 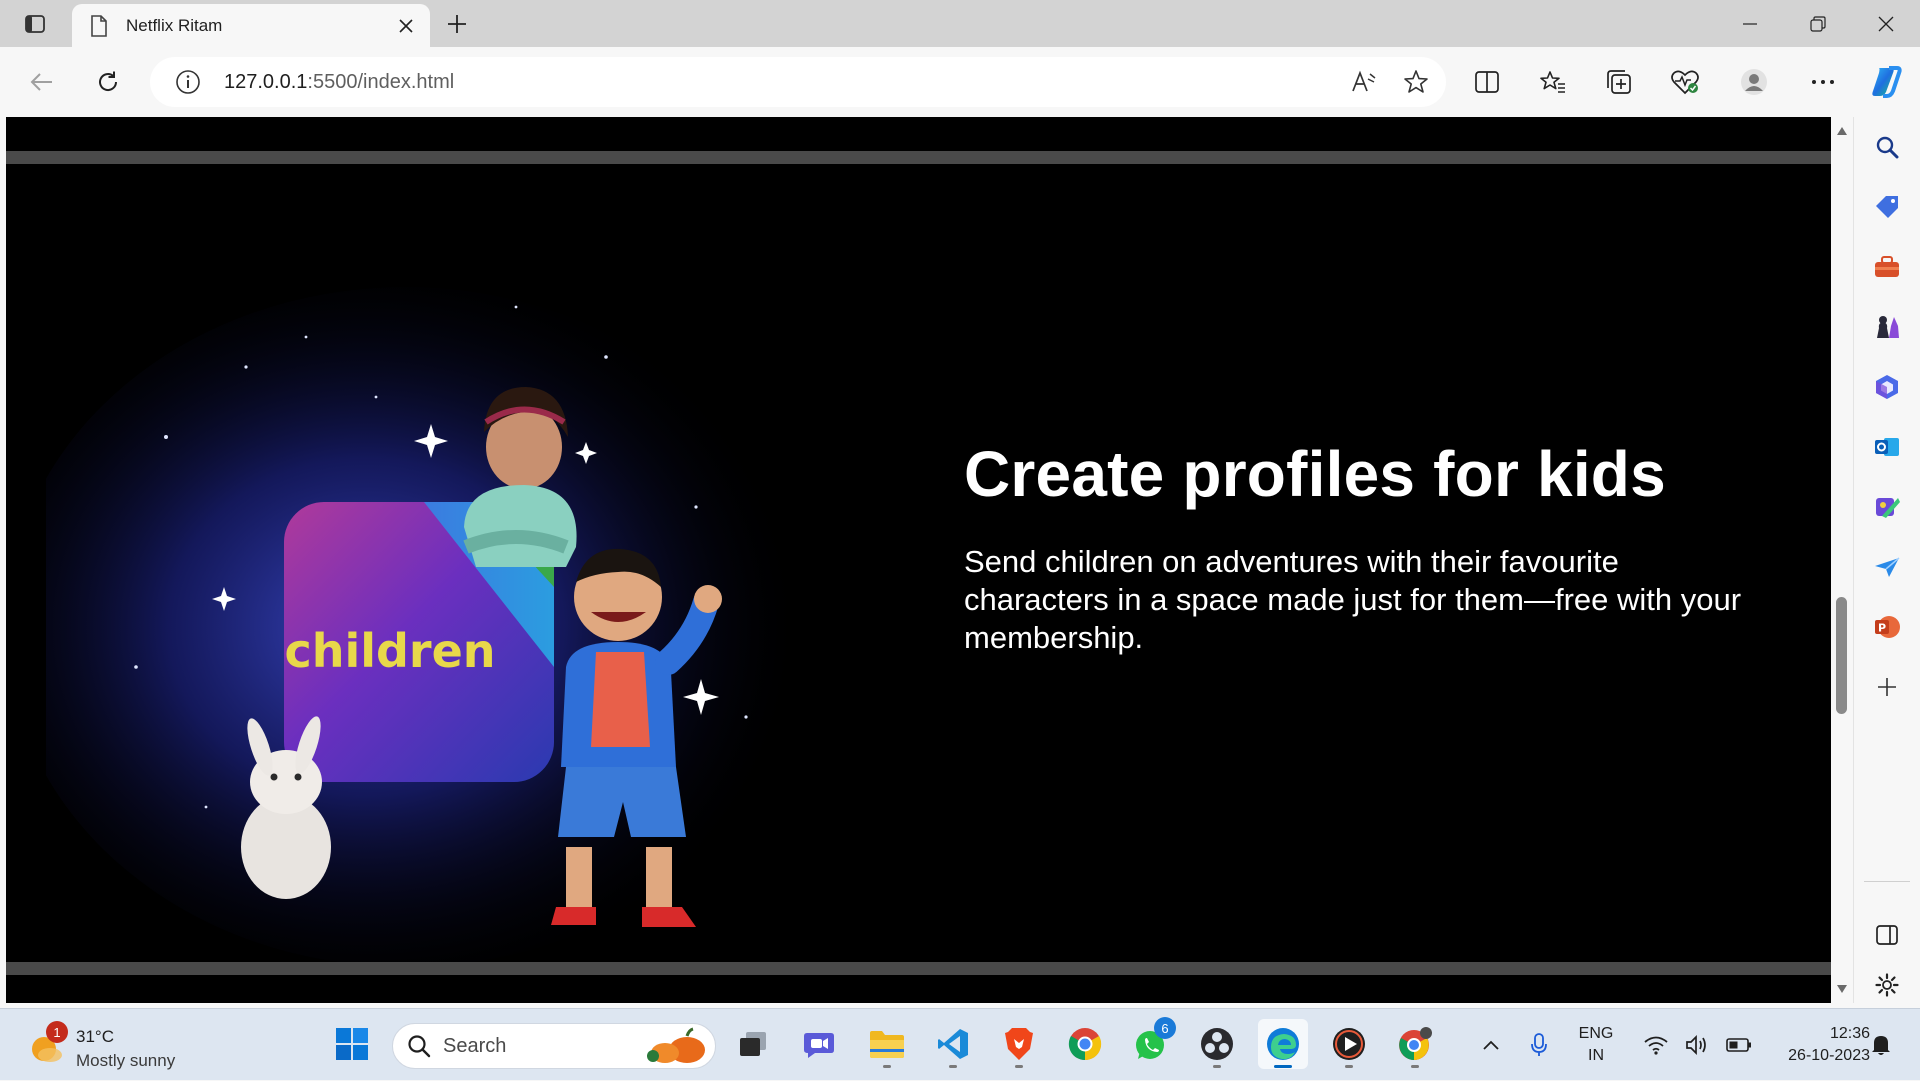 I want to click on microphone-button, so click(x=1539, y=1045).